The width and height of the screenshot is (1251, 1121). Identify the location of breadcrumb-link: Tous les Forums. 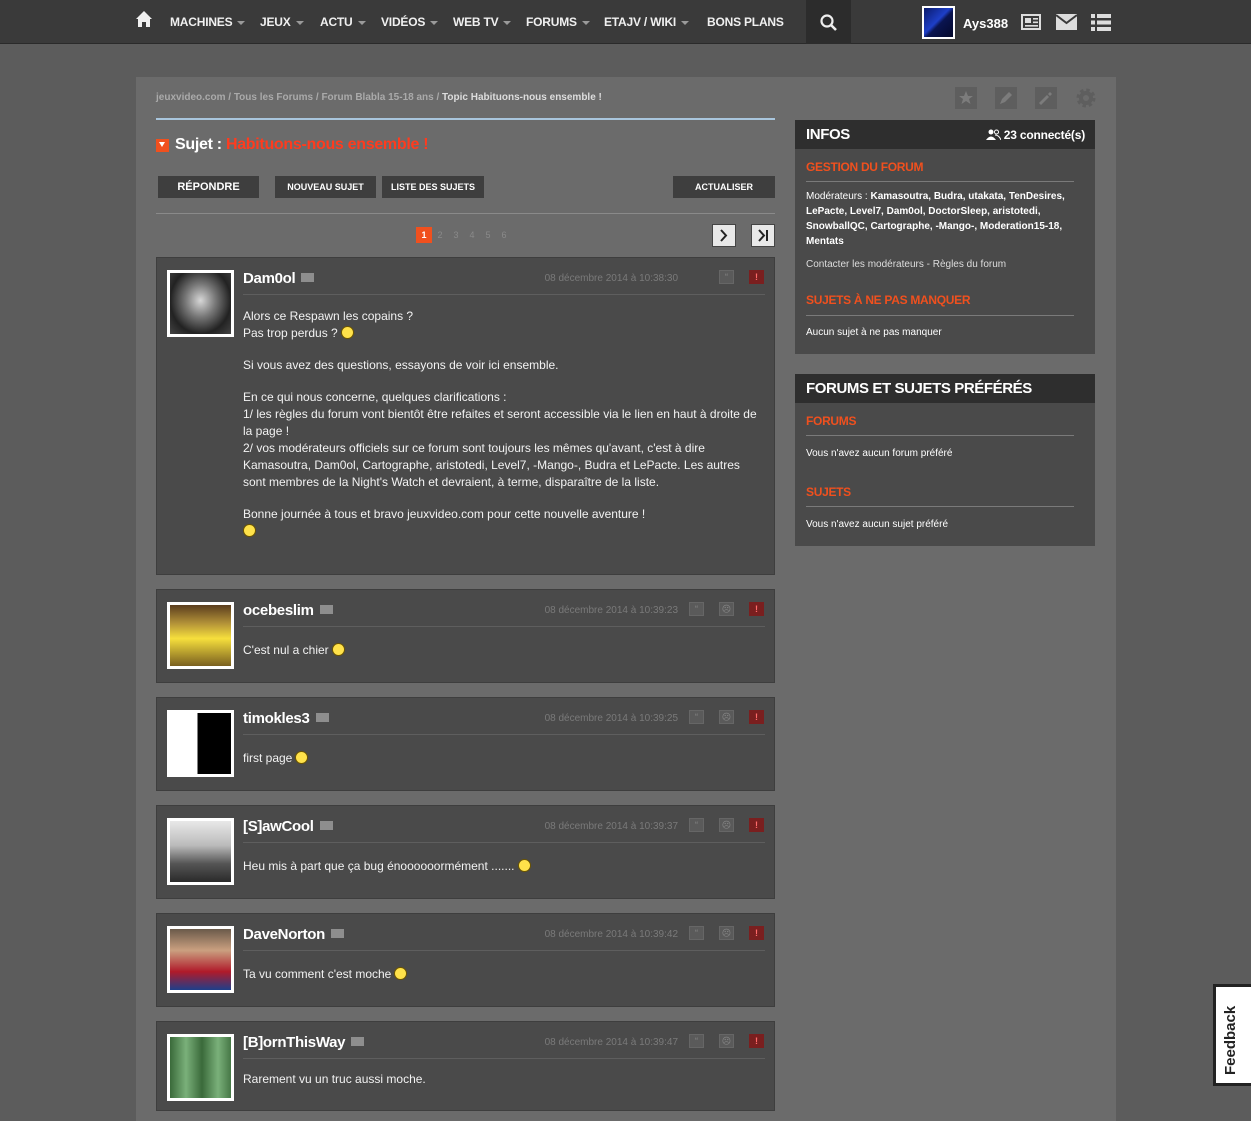
(273, 97).